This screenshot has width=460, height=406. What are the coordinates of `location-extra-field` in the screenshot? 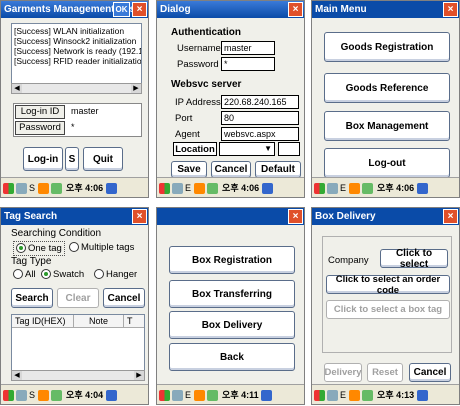 It's located at (289, 149).